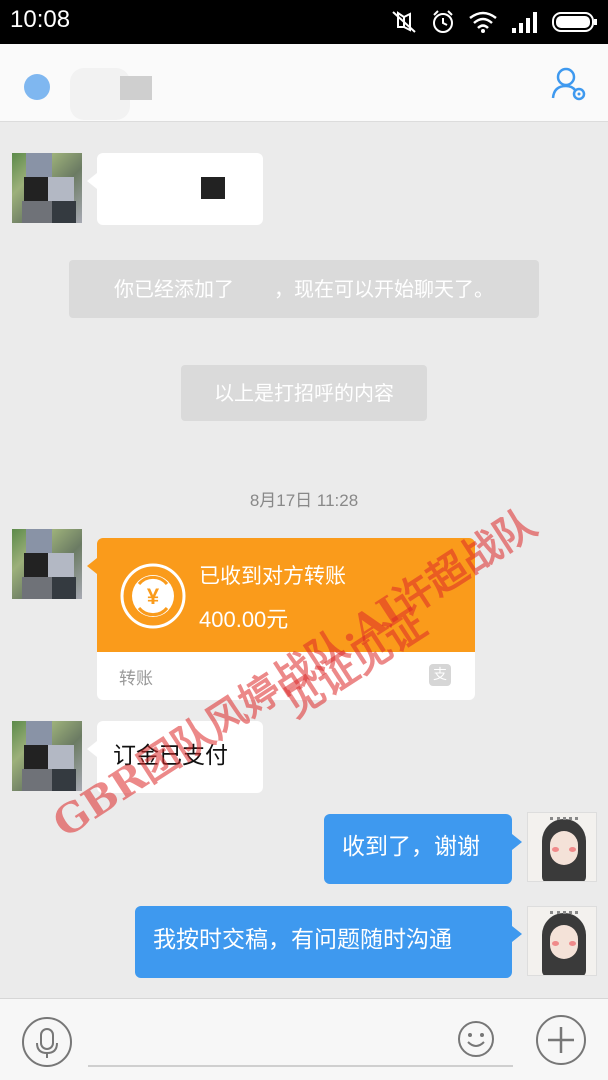 Image resolution: width=608 pixels, height=1080 pixels. What do you see at coordinates (304, 500) in the screenshot?
I see `message-timestamp: 8月17日 11:28` at bounding box center [304, 500].